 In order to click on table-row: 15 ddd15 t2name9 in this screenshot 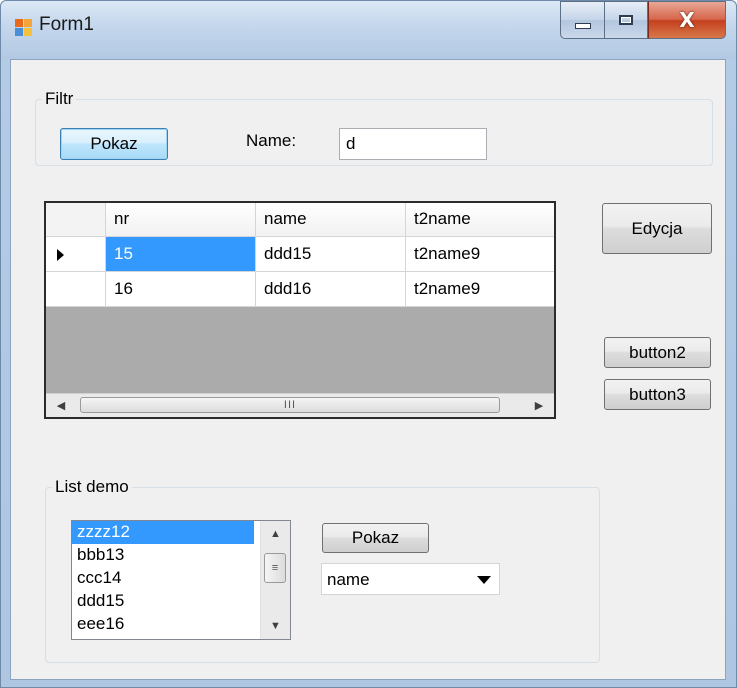, I will do `click(300, 254)`.